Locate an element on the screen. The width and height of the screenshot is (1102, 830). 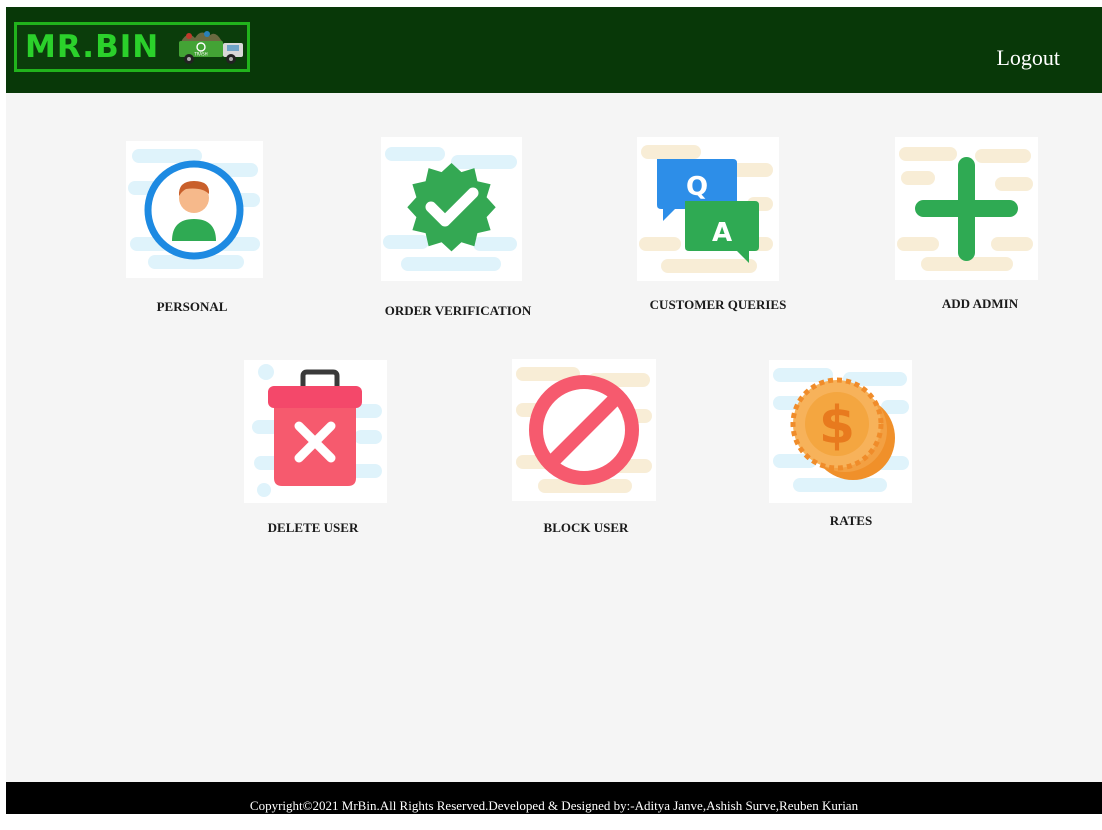
tile-rates: $ RATES is located at coordinates (840, 448).